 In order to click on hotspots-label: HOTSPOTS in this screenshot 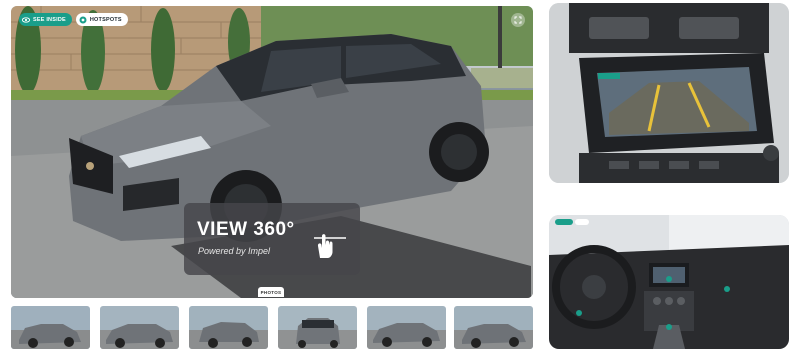, I will do `click(105, 19)`.